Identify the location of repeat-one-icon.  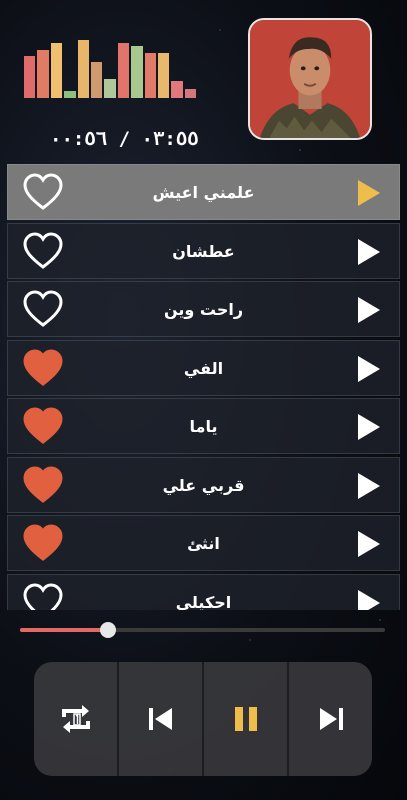
(75, 719).